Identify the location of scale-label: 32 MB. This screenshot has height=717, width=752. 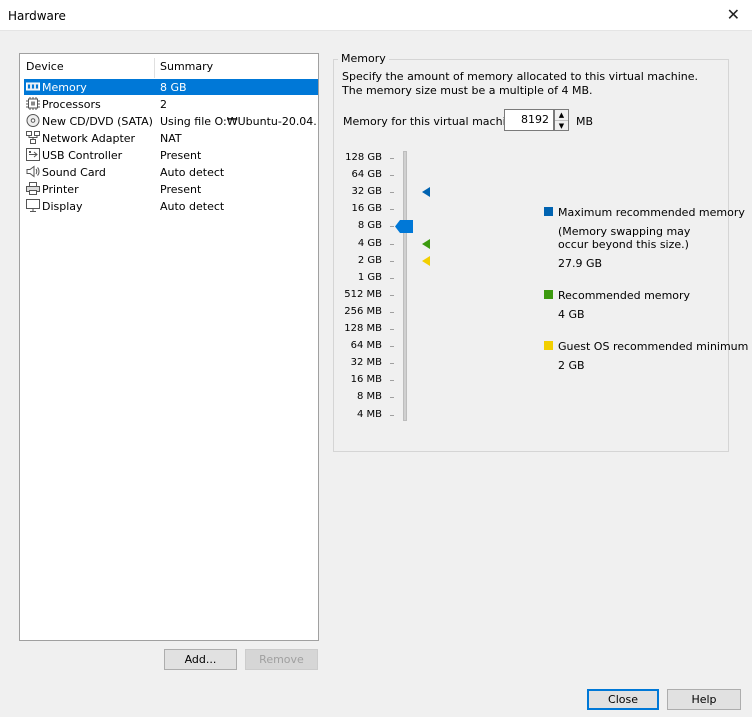
(366, 363).